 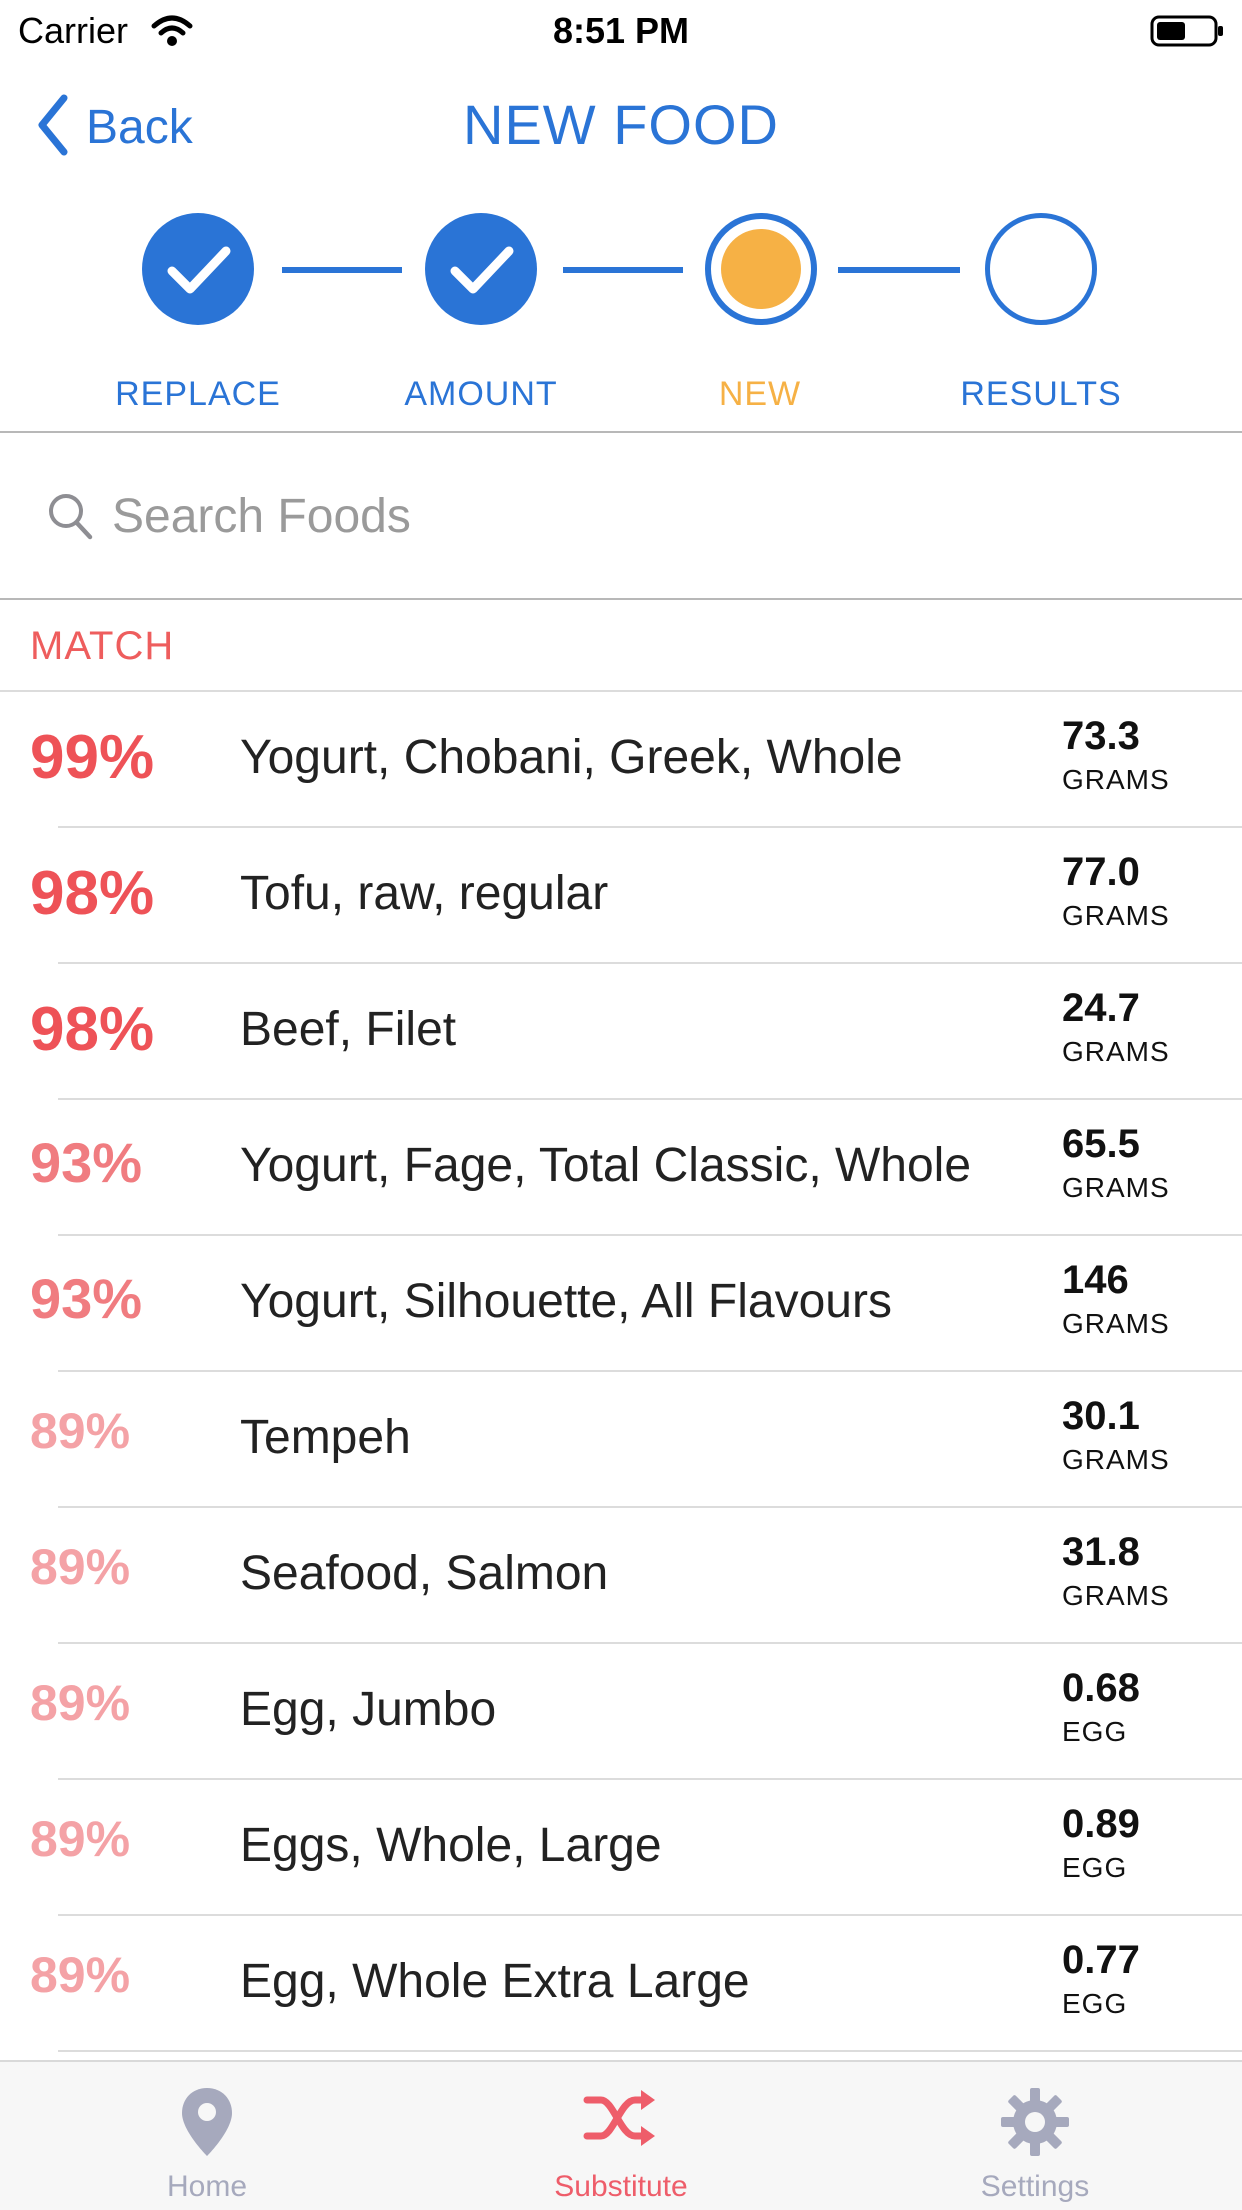 I want to click on amount-value: 73.3, so click(x=1101, y=736).